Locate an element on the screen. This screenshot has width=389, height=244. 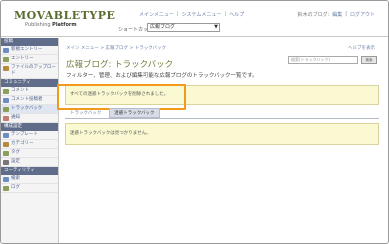
entry-icon is located at coordinates (6, 59).